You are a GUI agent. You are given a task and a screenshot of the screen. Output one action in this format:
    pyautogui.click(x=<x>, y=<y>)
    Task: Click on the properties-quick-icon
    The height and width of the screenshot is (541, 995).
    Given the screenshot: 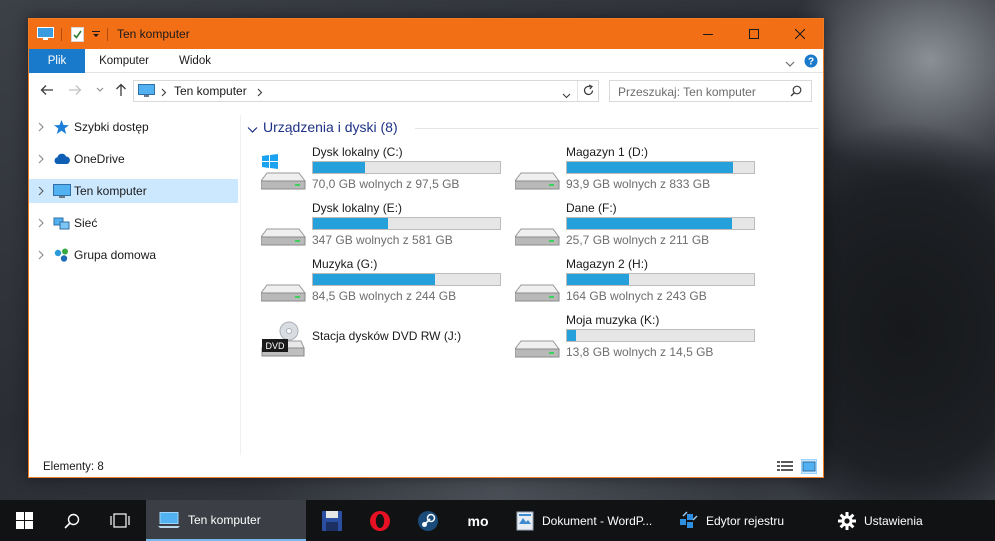 What is the action you would take?
    pyautogui.click(x=77, y=34)
    